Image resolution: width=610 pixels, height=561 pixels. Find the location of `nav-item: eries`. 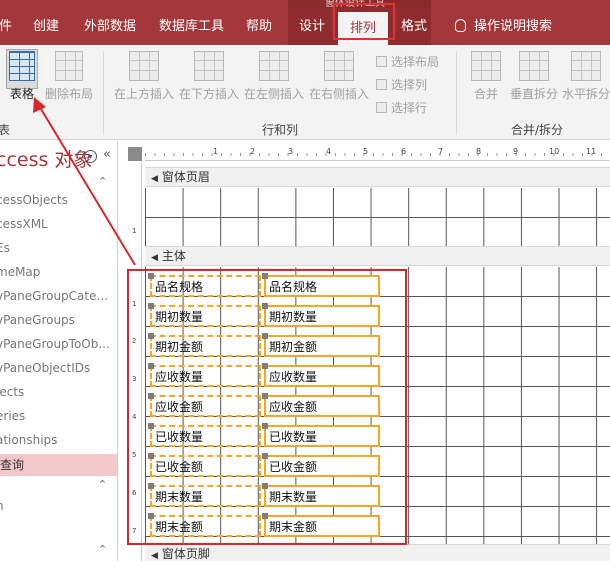

nav-item: eries is located at coordinates (12, 416).